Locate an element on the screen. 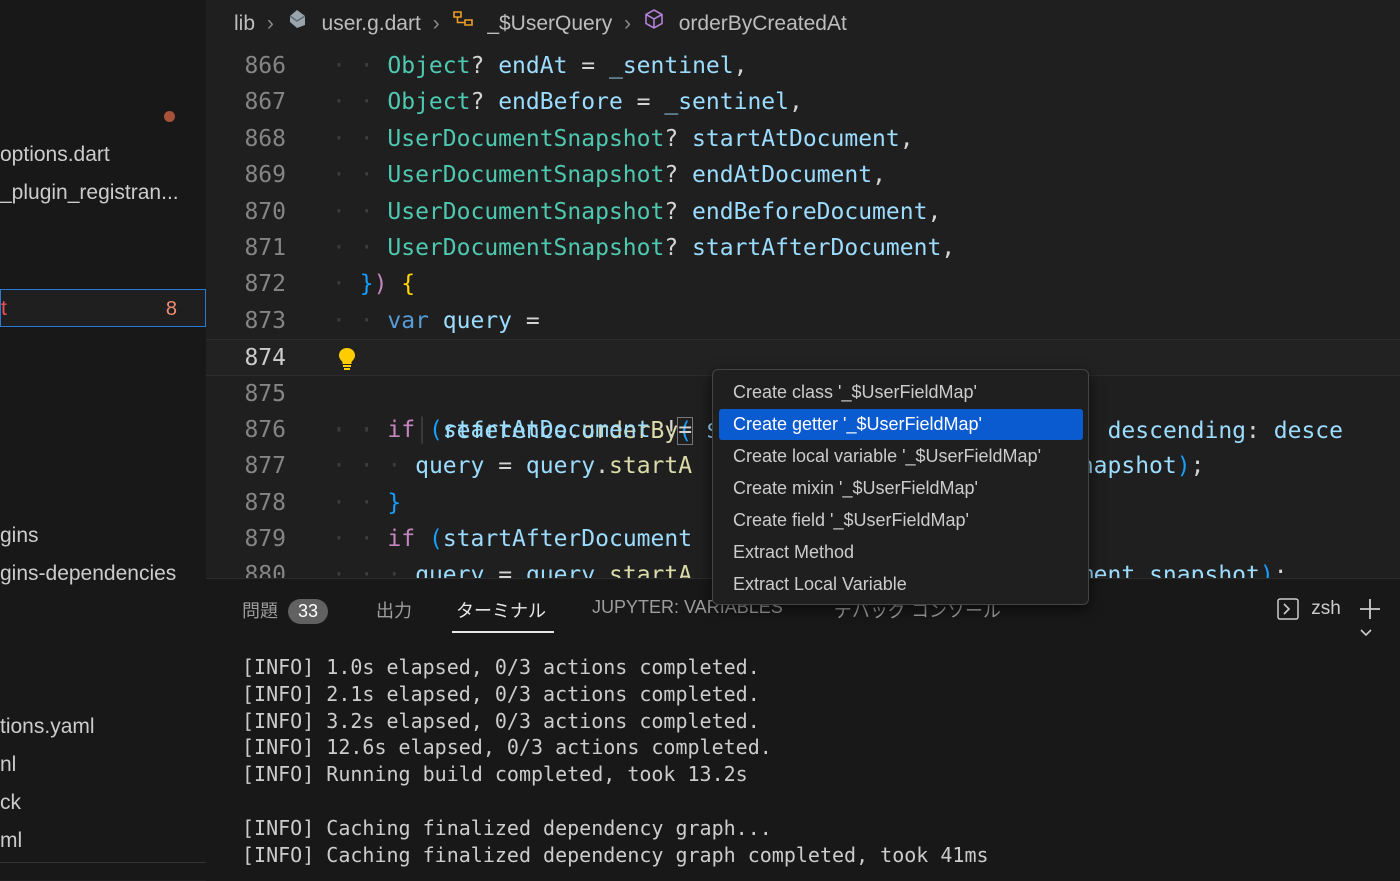 The width and height of the screenshot is (1400, 881). code-line: 873 · · var query = is located at coordinates (803, 321).